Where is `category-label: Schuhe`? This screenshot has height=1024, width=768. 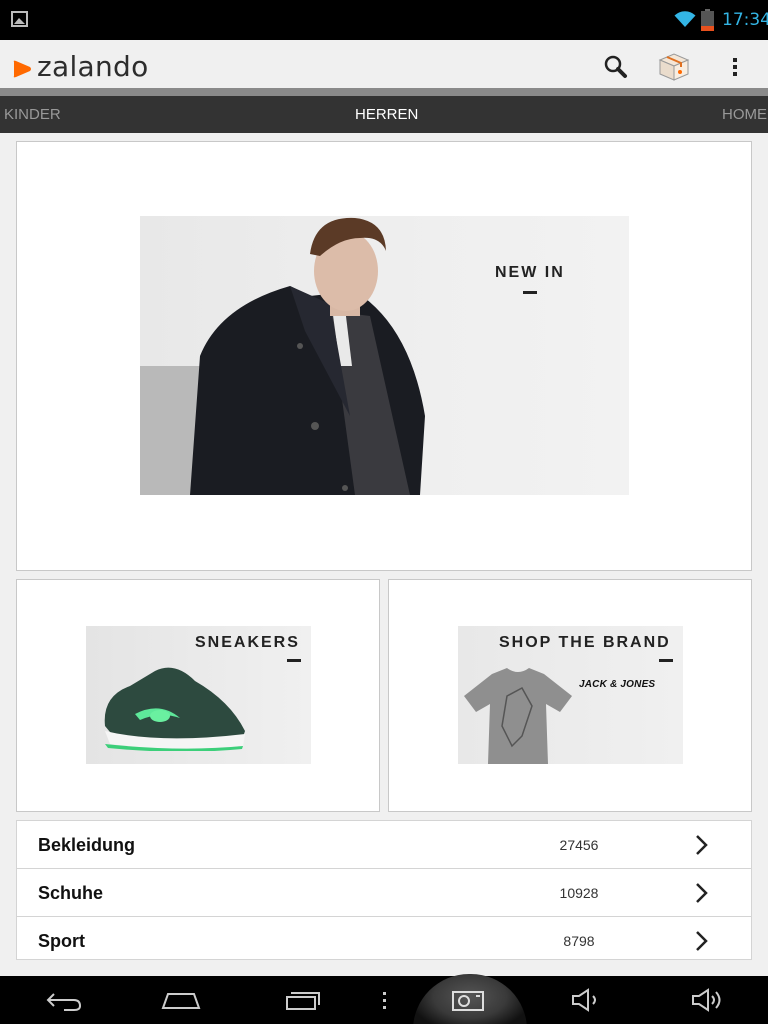 category-label: Schuhe is located at coordinates (71, 893).